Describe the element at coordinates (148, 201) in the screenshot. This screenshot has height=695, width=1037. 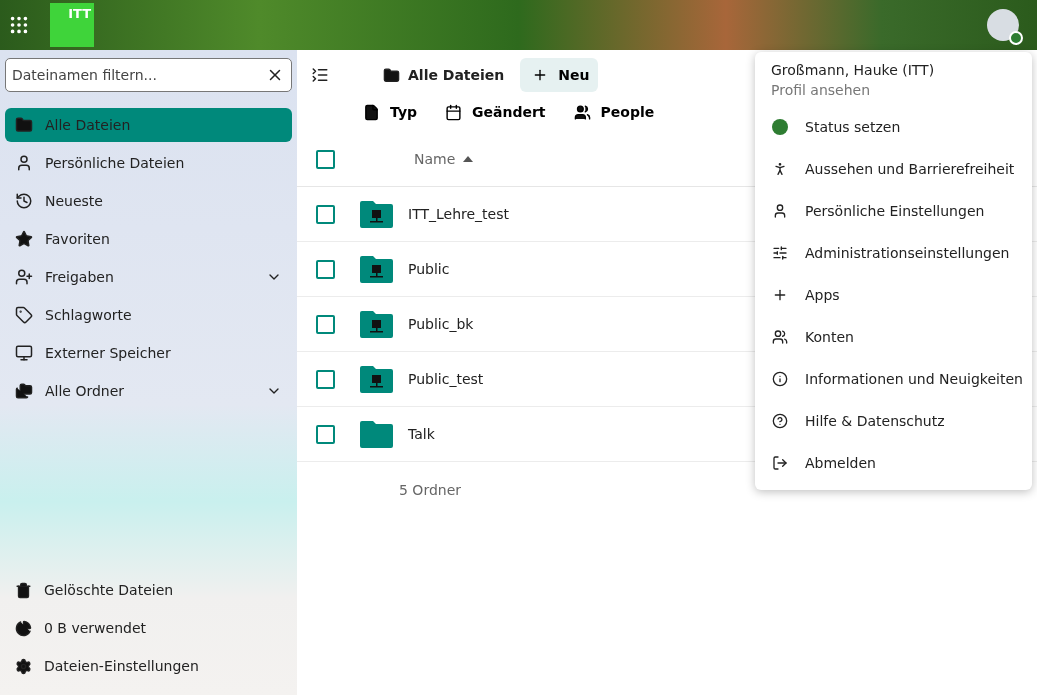
I see `sidebar-item: Neueste` at that location.